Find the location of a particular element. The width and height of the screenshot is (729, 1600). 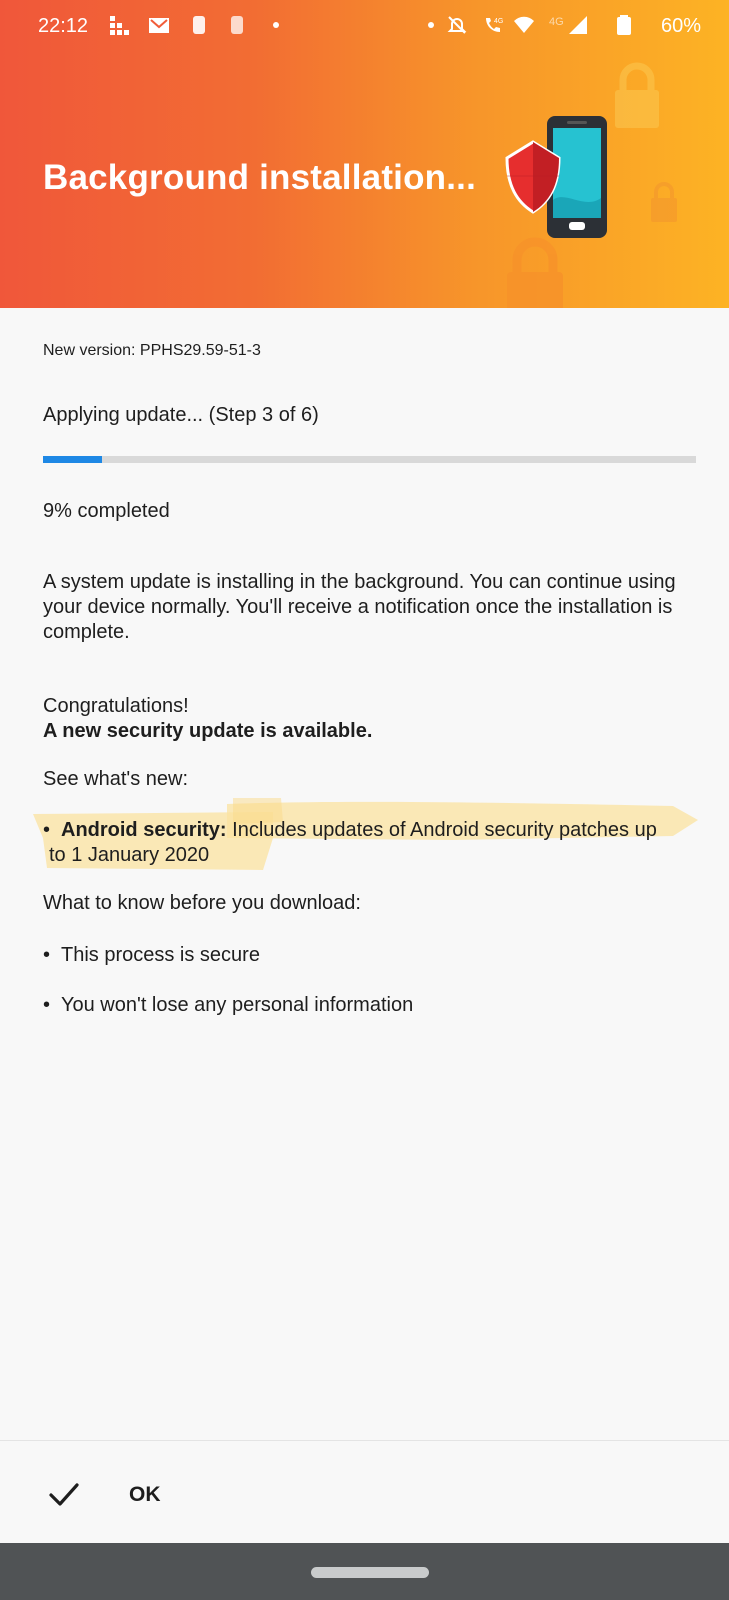

ok-button: OK is located at coordinates (120, 1495).